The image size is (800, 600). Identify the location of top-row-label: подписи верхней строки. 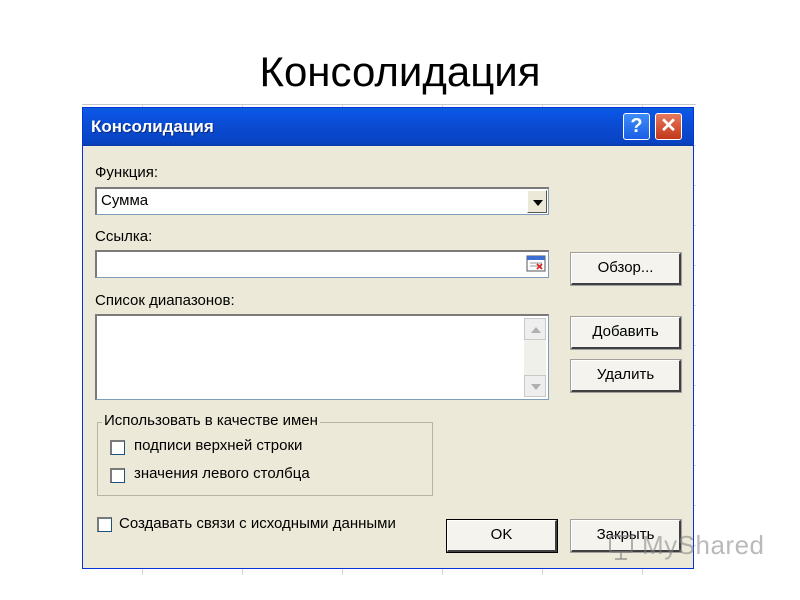
(218, 445).